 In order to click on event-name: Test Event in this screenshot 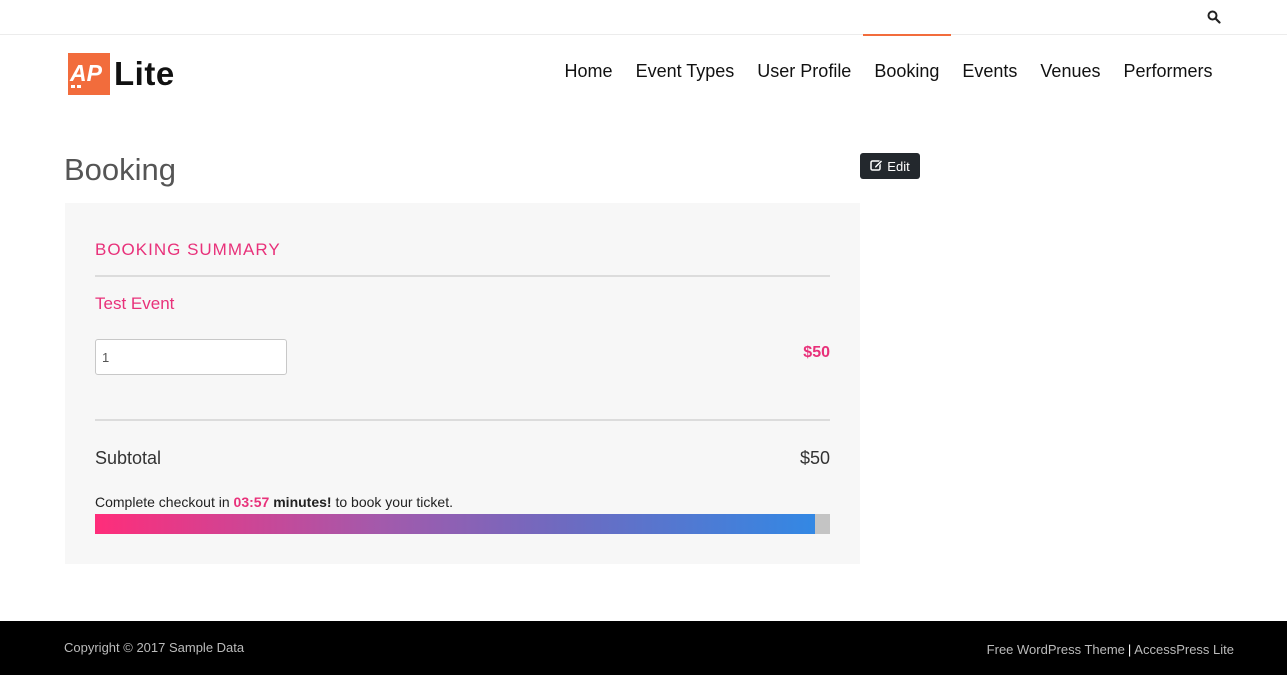, I will do `click(135, 303)`.